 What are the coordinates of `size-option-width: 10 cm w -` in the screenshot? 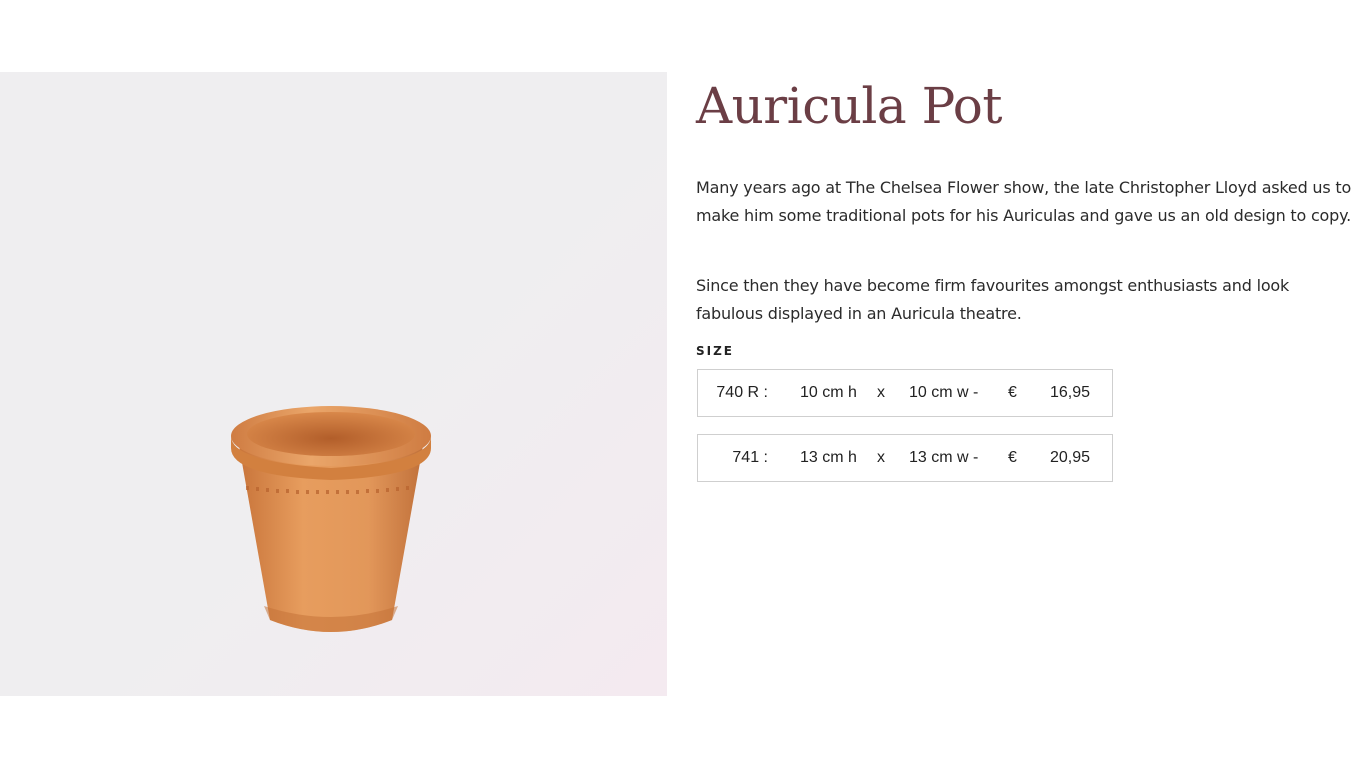 It's located at (944, 392).